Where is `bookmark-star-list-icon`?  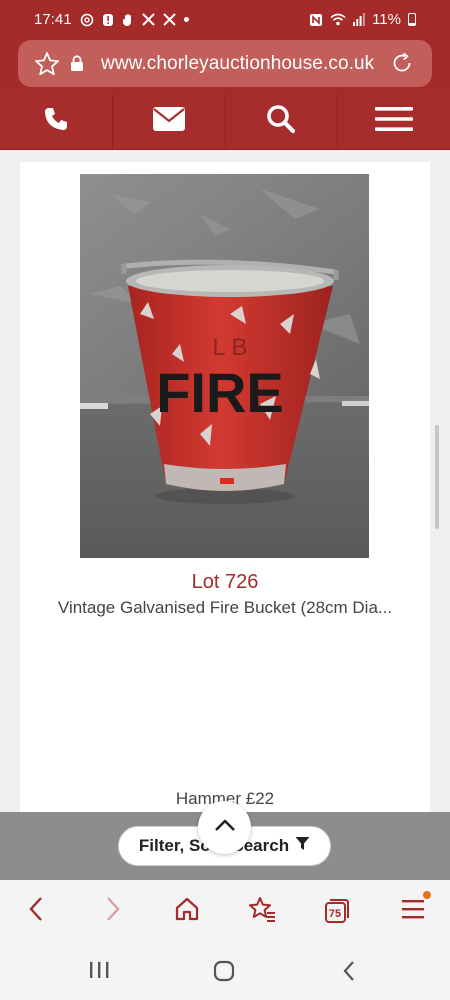
bookmark-star-list-icon is located at coordinates (262, 911).